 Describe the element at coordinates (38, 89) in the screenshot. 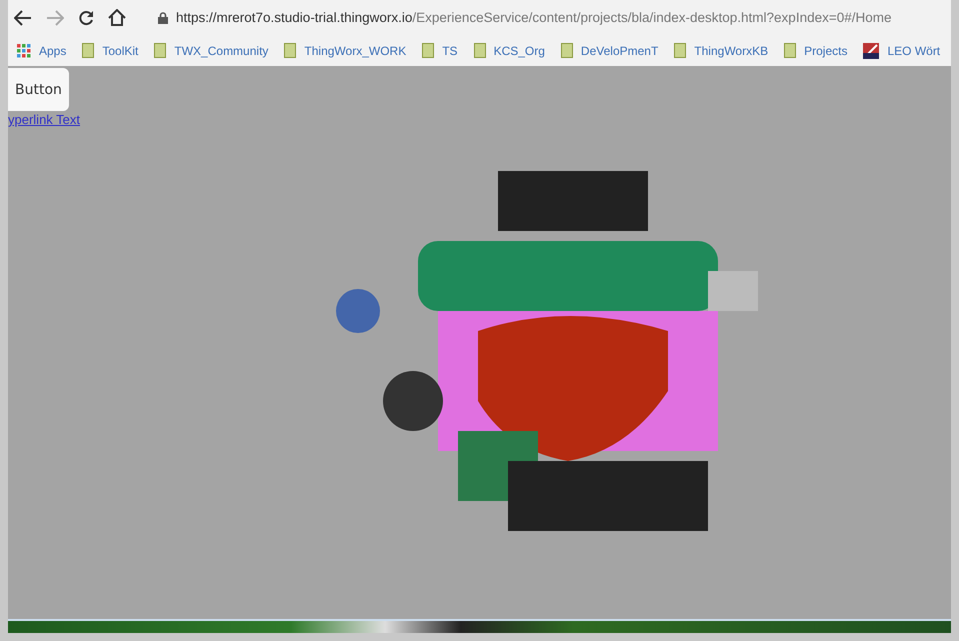

I see `button: Button` at that location.